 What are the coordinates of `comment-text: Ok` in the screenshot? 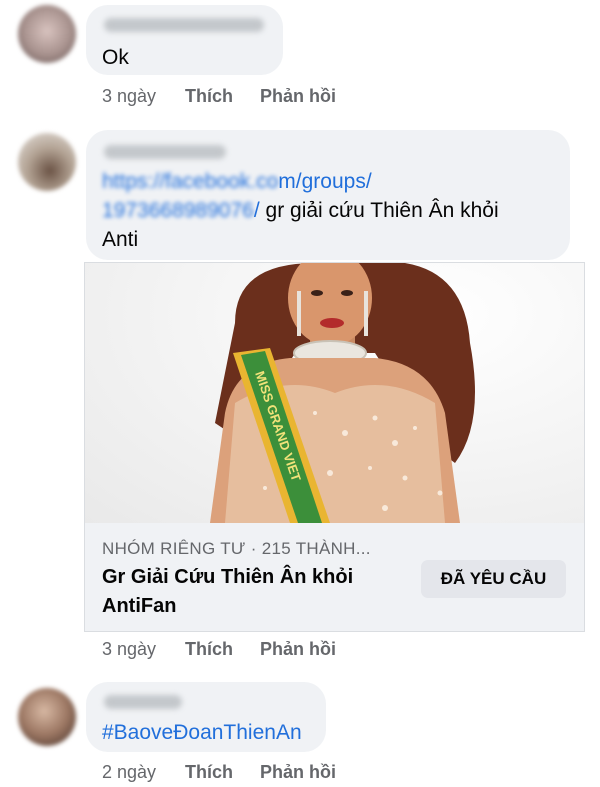 It's located at (115, 57).